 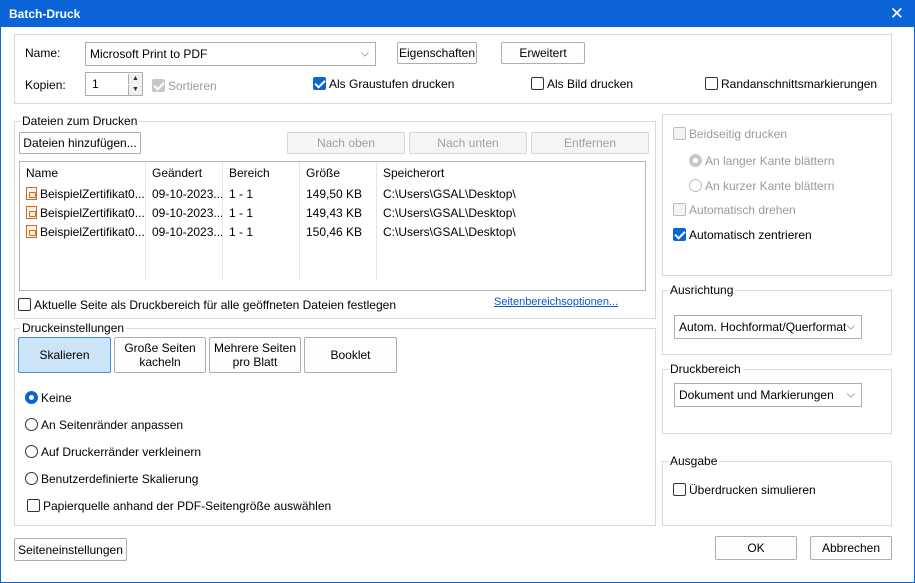 What do you see at coordinates (73, 328) in the screenshot?
I see `print-settings-legend: Druckeinstellungen` at bounding box center [73, 328].